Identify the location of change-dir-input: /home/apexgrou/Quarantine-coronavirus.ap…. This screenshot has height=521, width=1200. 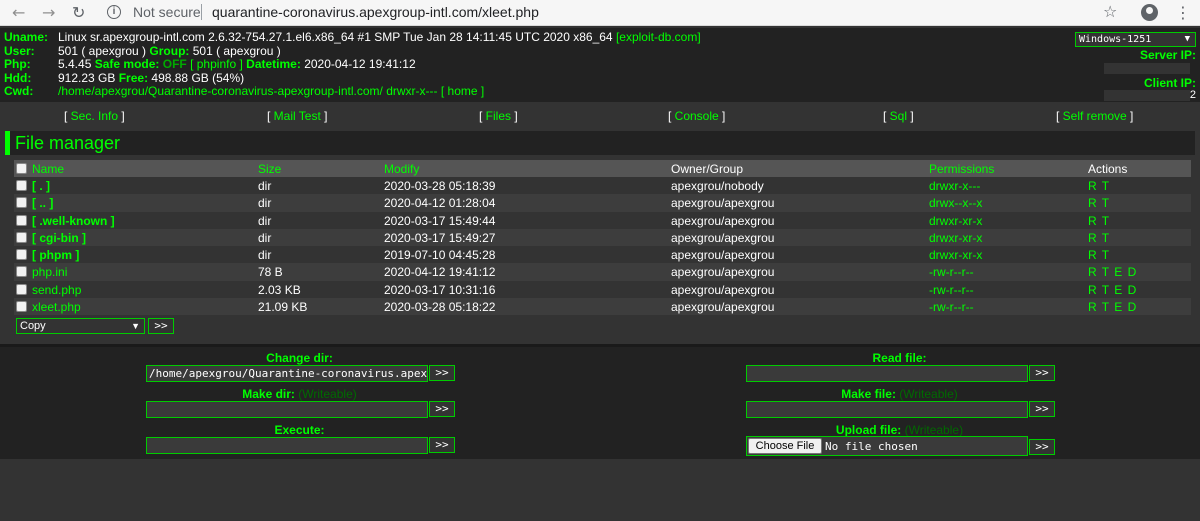
(287, 373).